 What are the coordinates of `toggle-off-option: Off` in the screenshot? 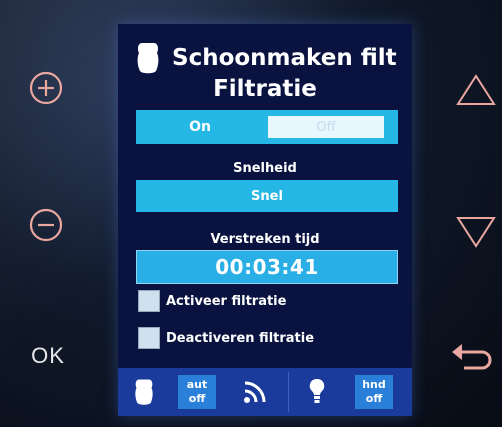 It's located at (326, 127).